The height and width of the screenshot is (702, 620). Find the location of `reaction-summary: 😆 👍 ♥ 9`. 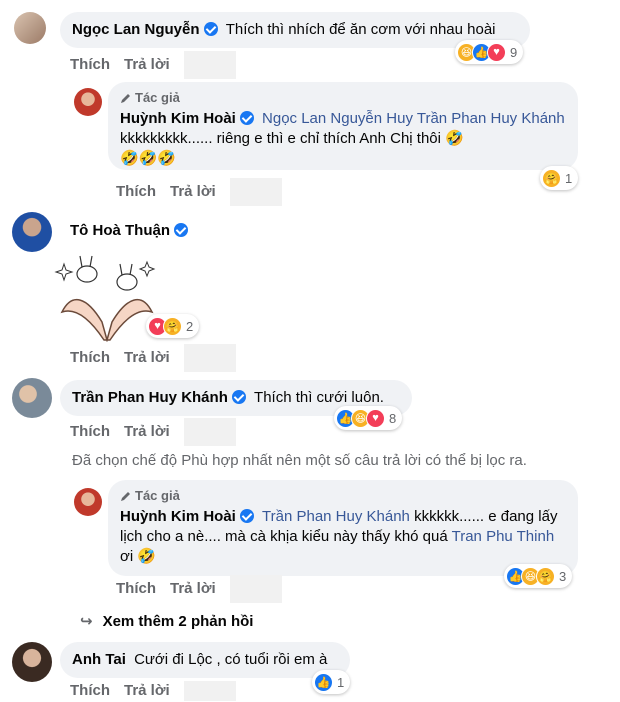

reaction-summary: 😆 👍 ♥ 9 is located at coordinates (489, 52).